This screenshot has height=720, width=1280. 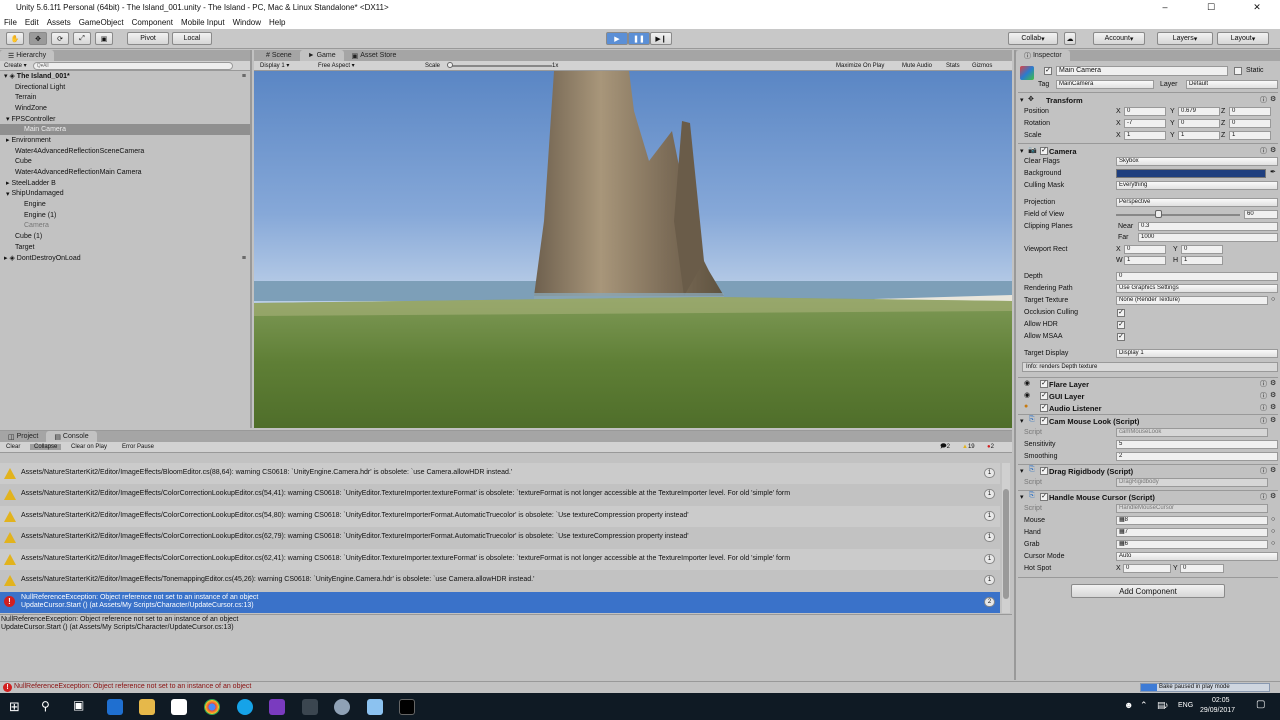 What do you see at coordinates (1048, 71) in the screenshot?
I see `object-active-checkbox: ✓` at bounding box center [1048, 71].